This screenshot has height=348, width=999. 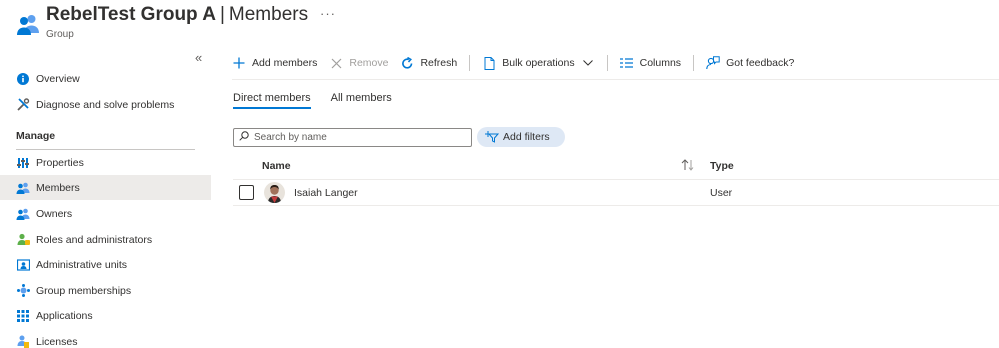 I want to click on sort-icon, so click(x=688, y=166).